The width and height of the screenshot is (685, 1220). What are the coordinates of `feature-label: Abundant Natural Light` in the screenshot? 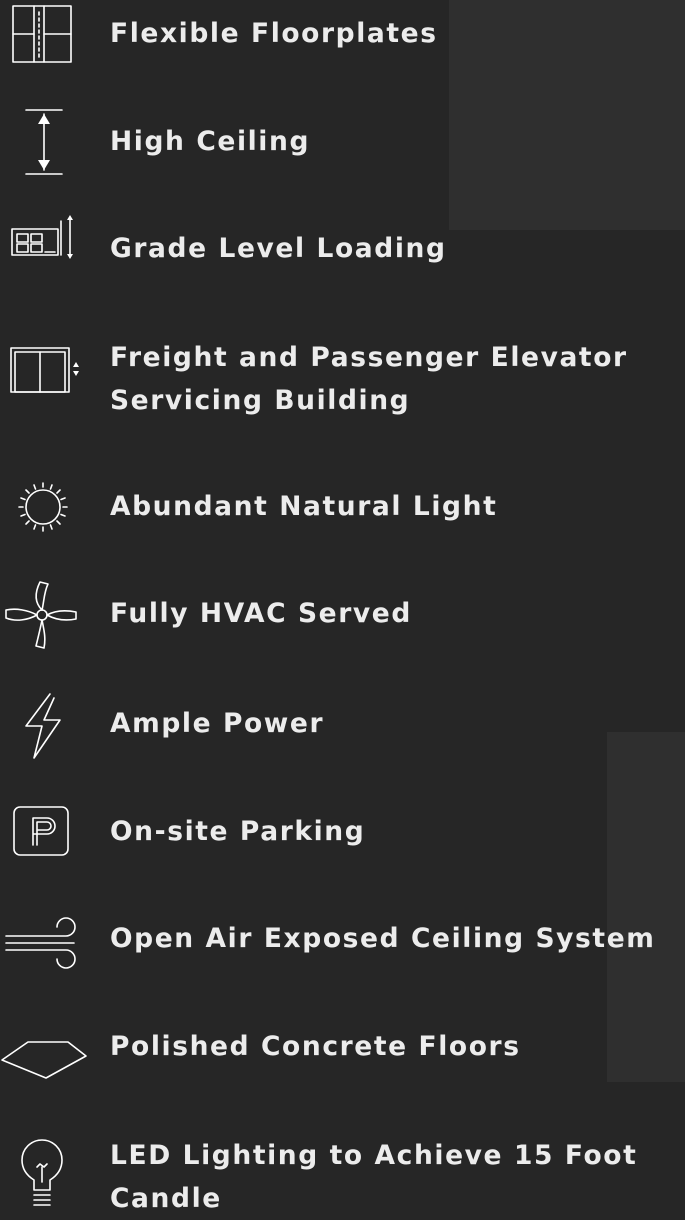 It's located at (304, 506).